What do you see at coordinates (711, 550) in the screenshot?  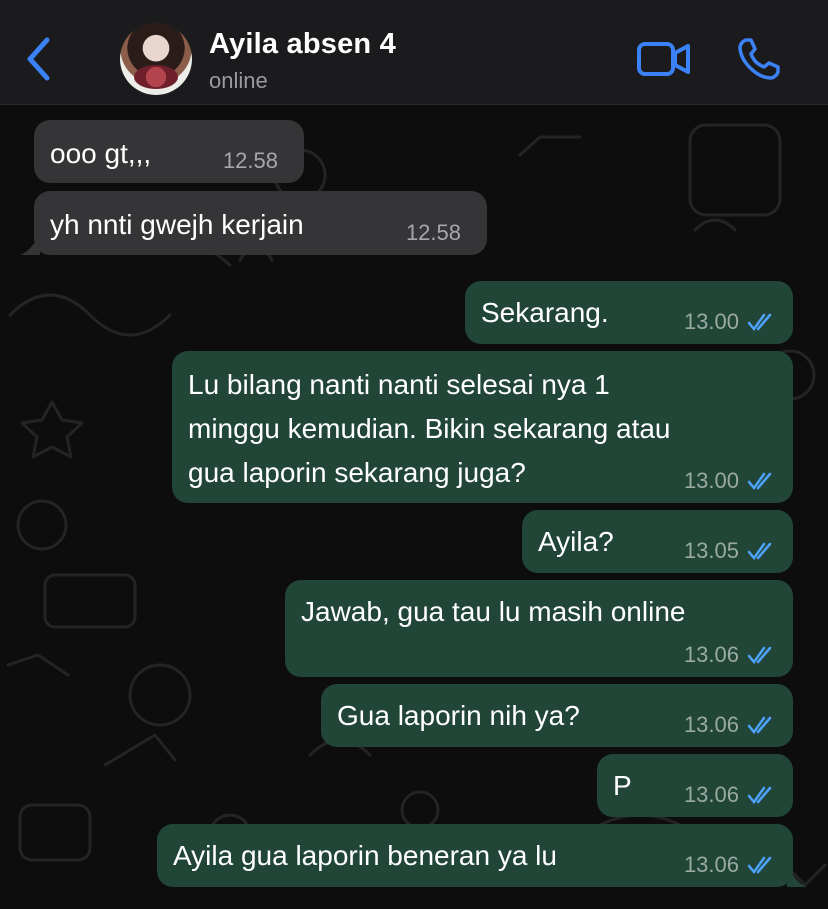 I see `message-time: 13.05` at bounding box center [711, 550].